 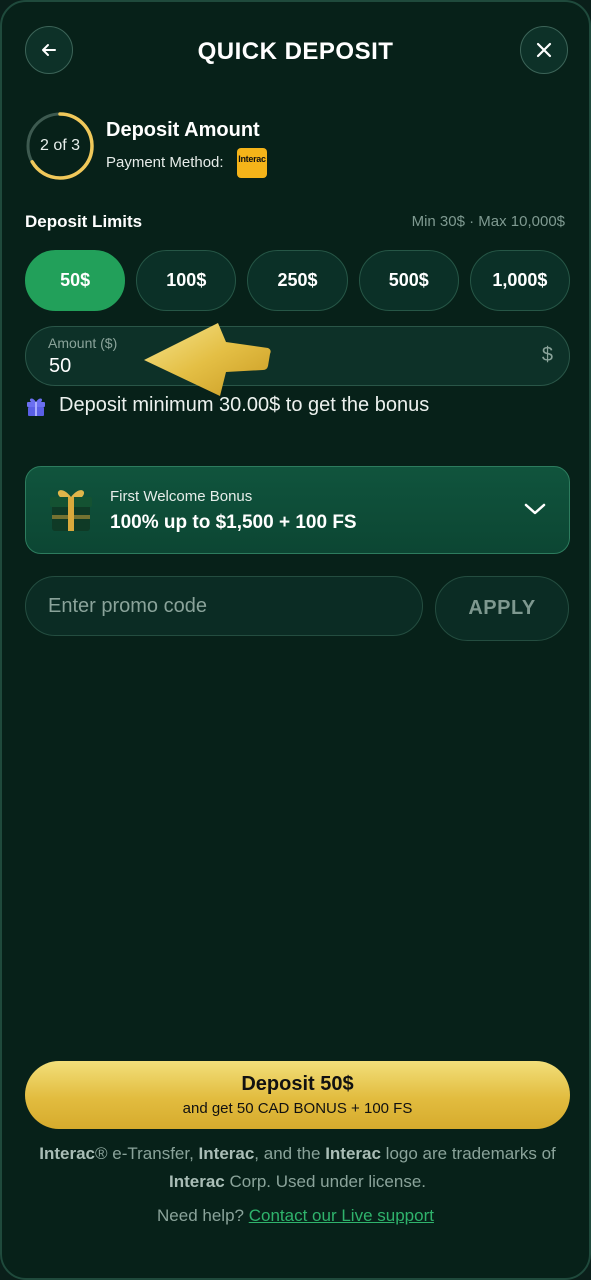 I want to click on amount-input-value: 50, so click(x=60, y=366).